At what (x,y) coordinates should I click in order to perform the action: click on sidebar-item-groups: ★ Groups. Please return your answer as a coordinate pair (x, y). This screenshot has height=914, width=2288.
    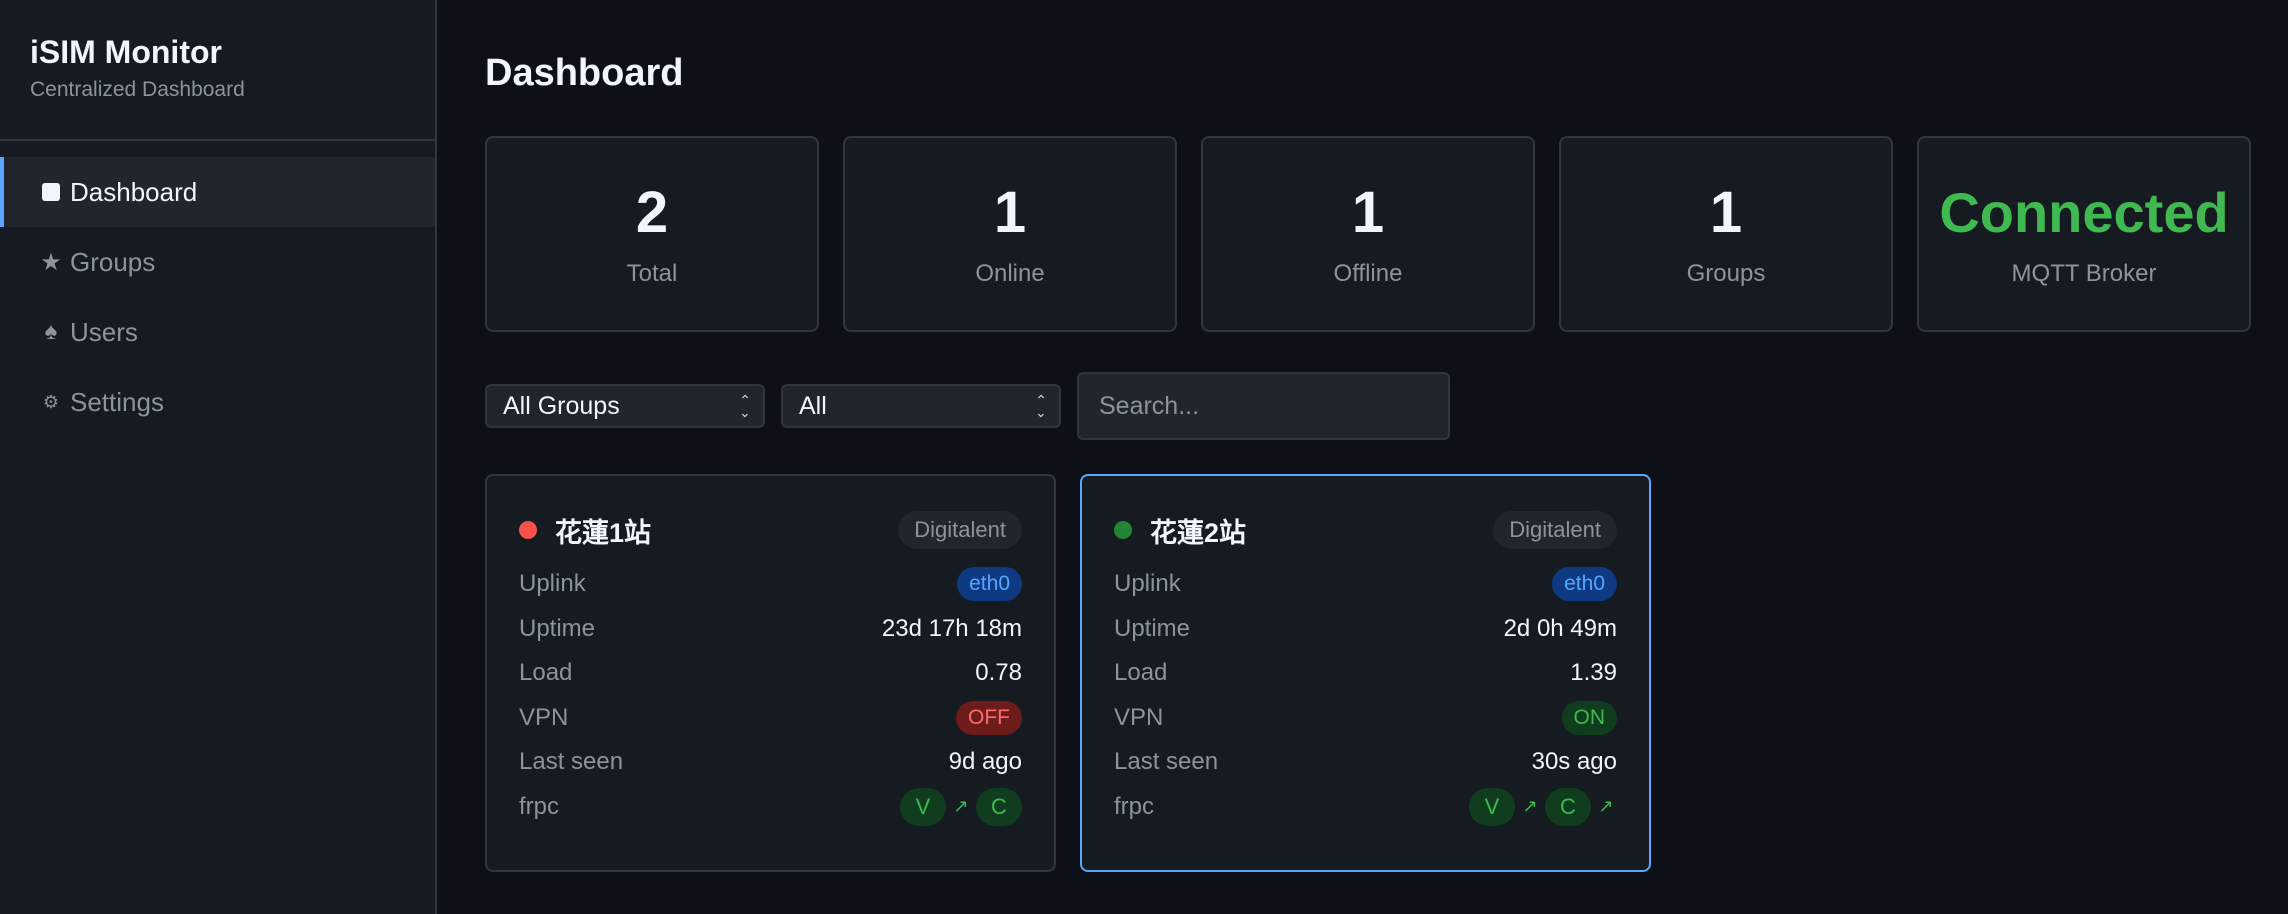
    Looking at the image, I should click on (217, 262).